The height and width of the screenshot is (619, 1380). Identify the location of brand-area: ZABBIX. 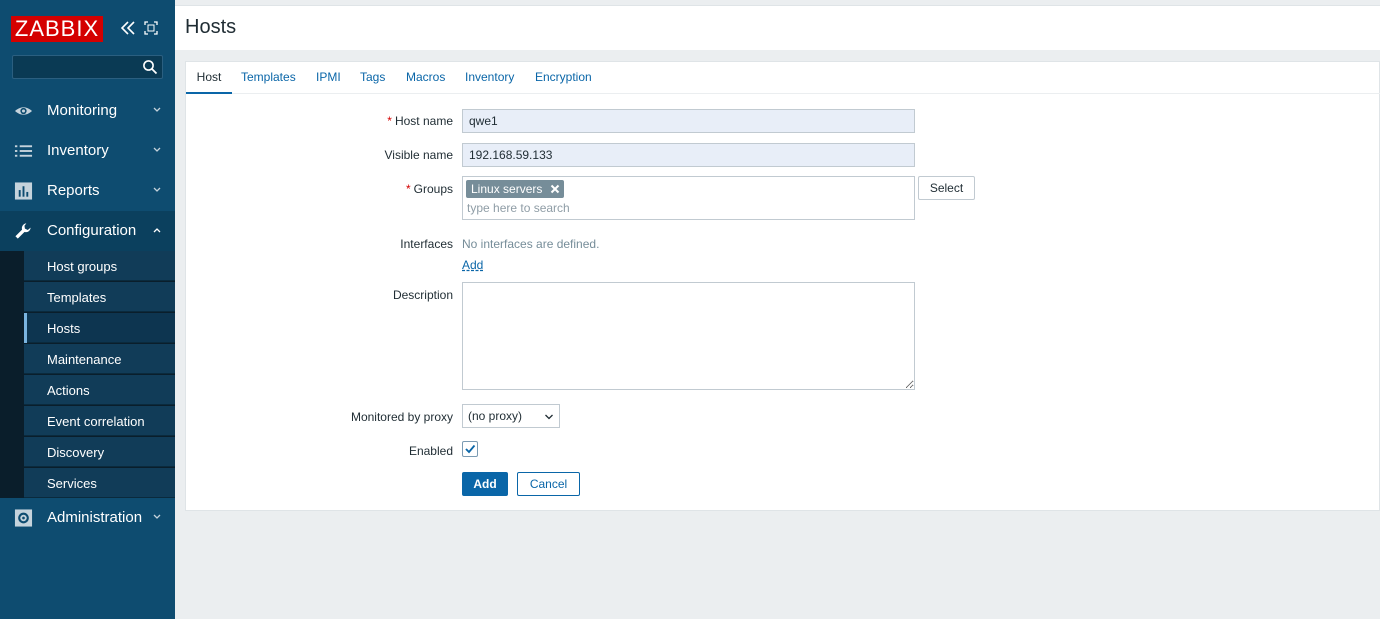
(87, 26).